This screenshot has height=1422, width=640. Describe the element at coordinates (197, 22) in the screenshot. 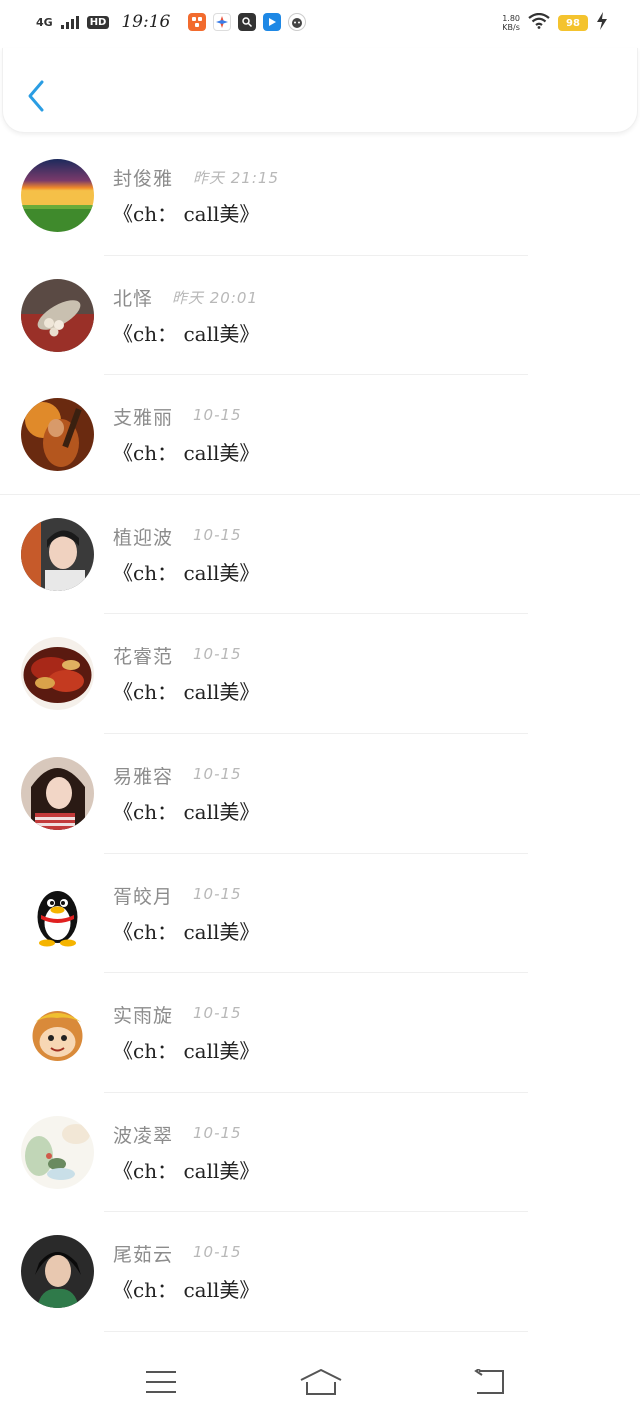

I see `app-notification-icon` at that location.